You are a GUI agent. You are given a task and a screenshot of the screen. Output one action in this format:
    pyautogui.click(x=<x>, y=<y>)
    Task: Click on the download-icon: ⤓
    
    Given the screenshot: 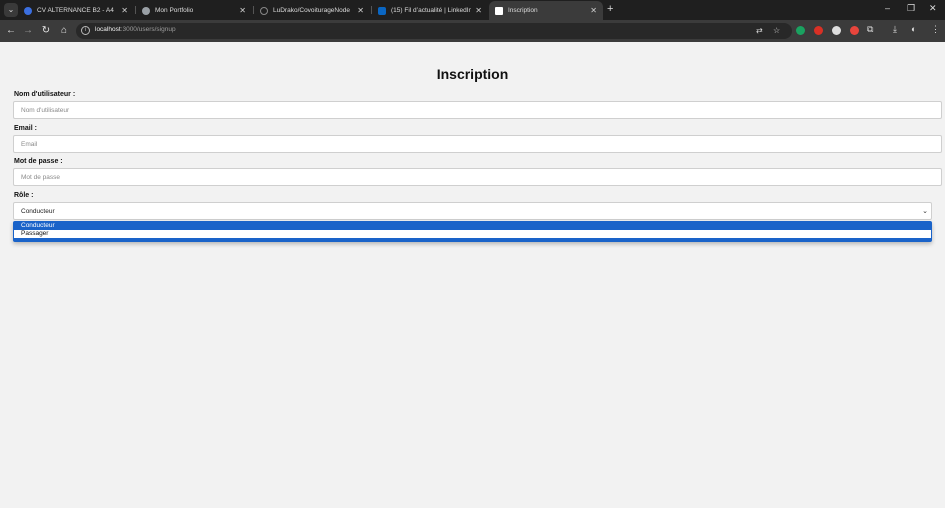 What is the action you would take?
    pyautogui.click(x=895, y=29)
    